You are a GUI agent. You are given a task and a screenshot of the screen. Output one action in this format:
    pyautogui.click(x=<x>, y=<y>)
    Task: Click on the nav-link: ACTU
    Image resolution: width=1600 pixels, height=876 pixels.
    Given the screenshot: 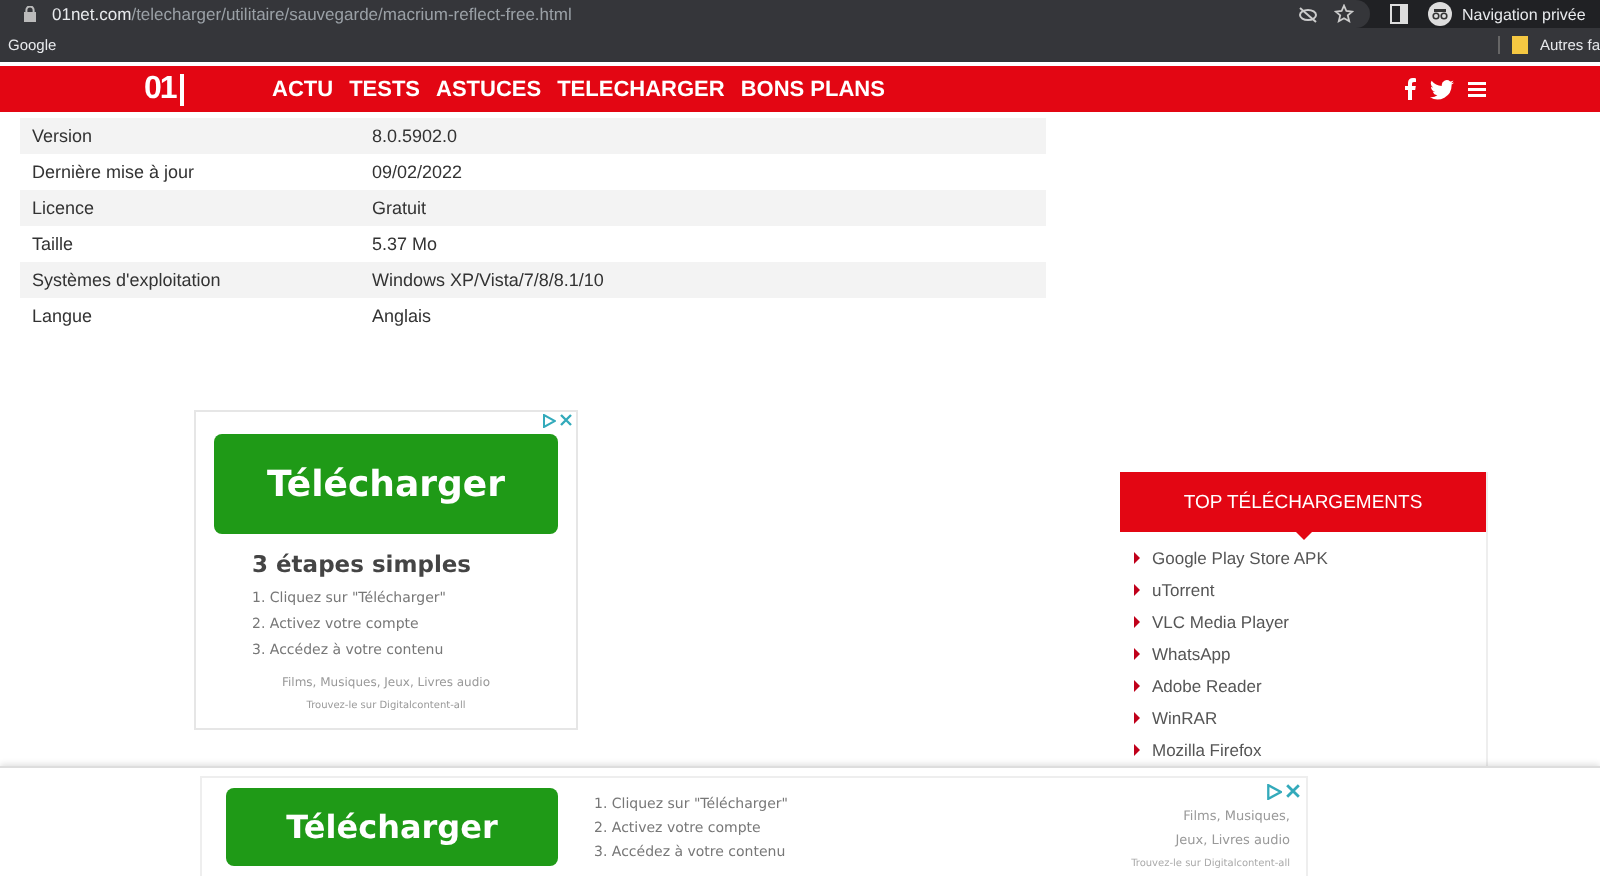 What is the action you would take?
    pyautogui.click(x=303, y=89)
    